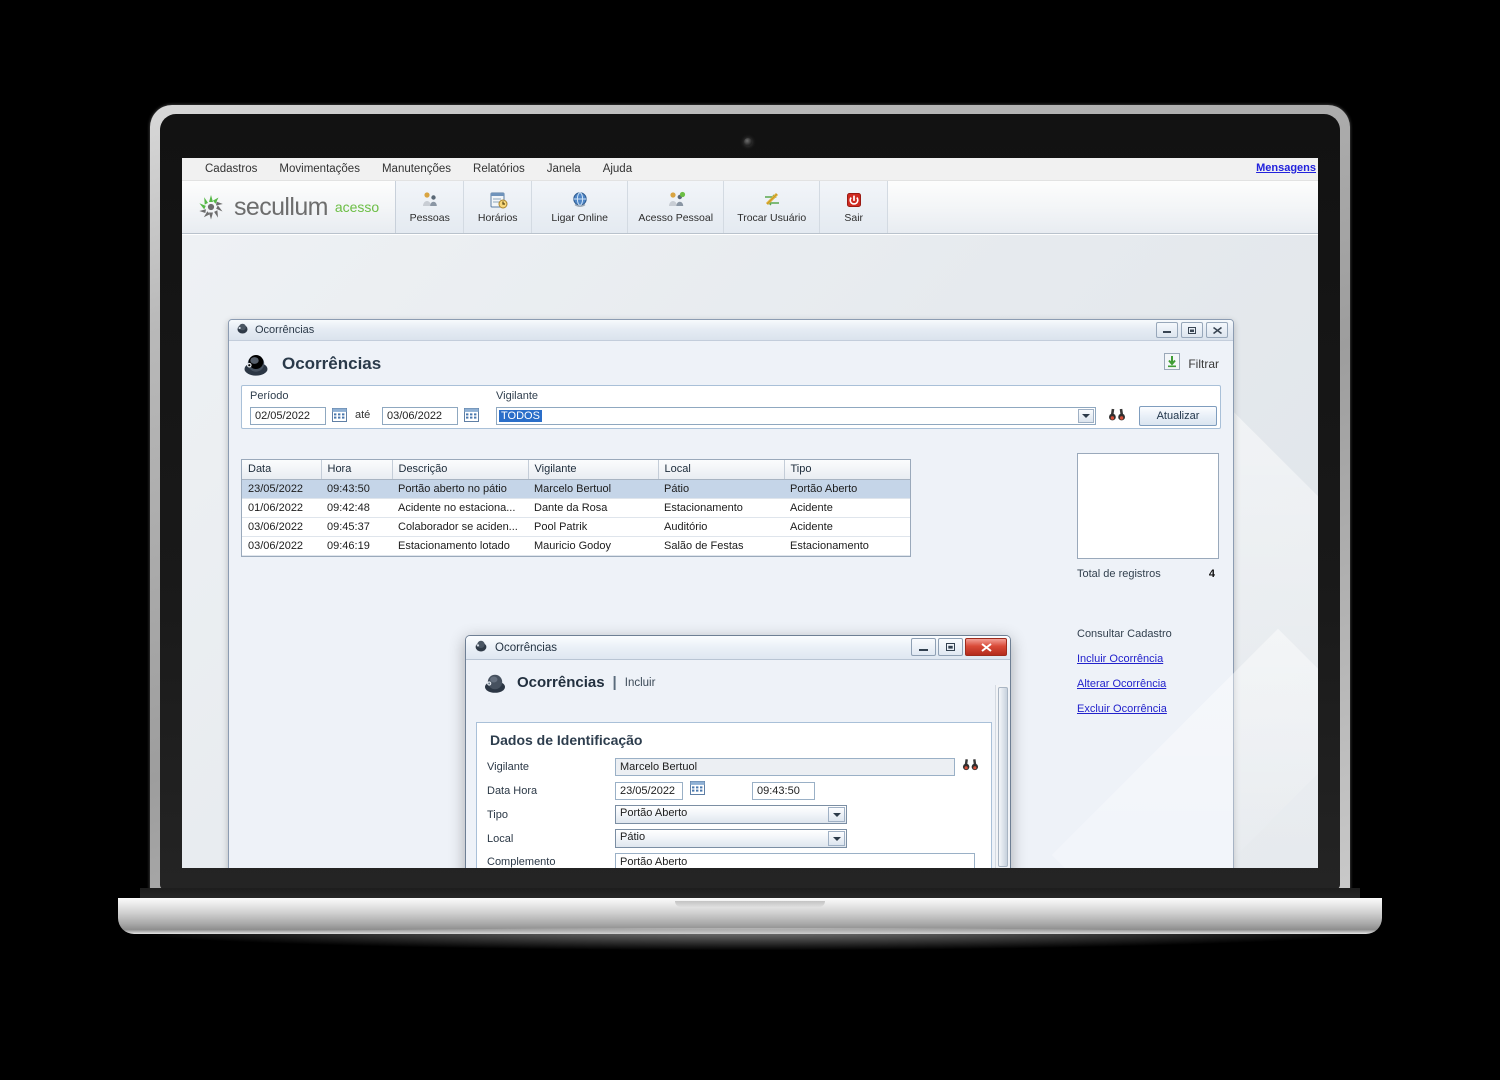 The width and height of the screenshot is (1500, 1080). Describe the element at coordinates (986, 647) in the screenshot. I see `dialog-close-button` at that location.